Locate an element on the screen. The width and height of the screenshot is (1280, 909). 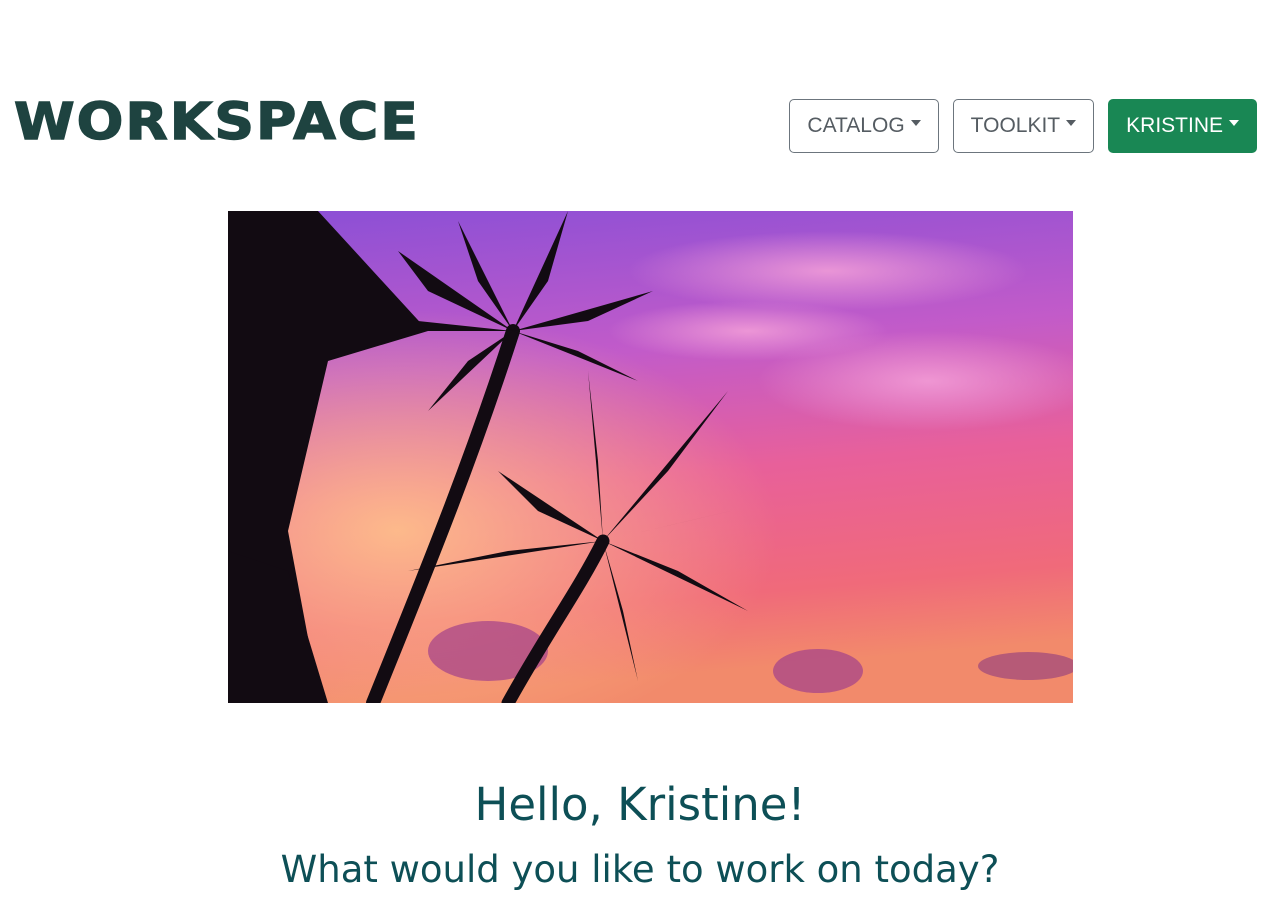
greeting-subtitle: What would you like to work on today? is located at coordinates (640, 869).